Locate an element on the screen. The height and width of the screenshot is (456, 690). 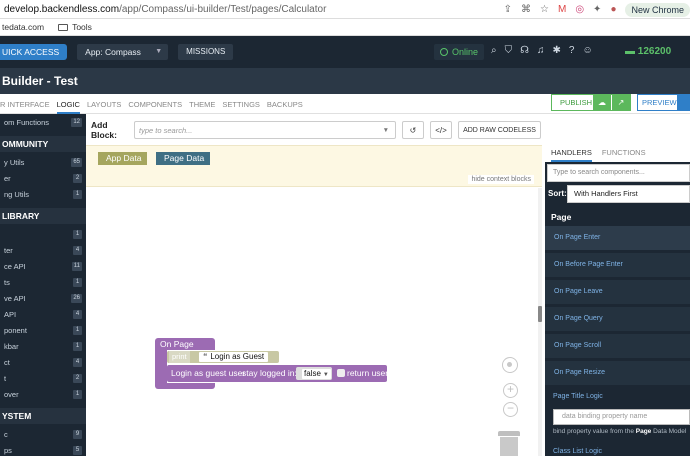
translate-icon: ⌘ is located at coordinates (526, 9).